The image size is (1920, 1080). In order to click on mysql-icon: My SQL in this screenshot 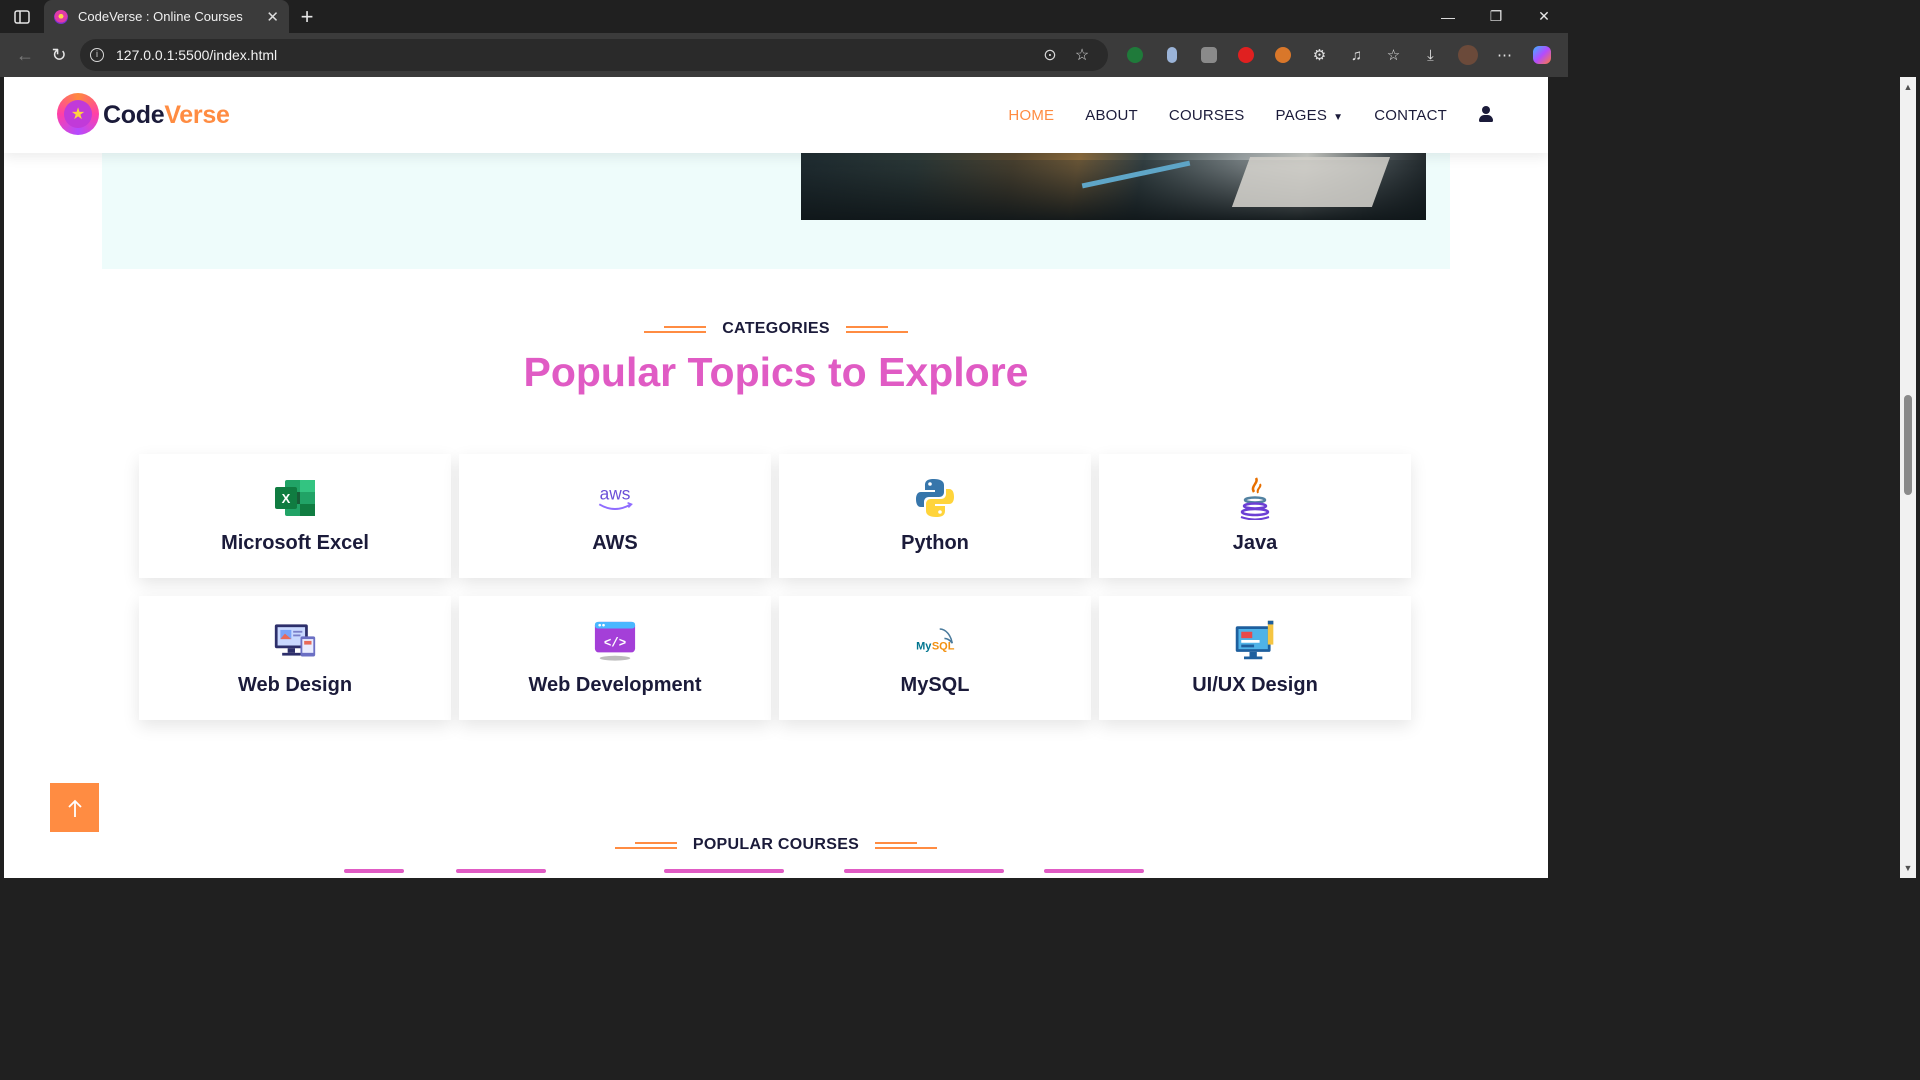, I will do `click(935, 640)`.